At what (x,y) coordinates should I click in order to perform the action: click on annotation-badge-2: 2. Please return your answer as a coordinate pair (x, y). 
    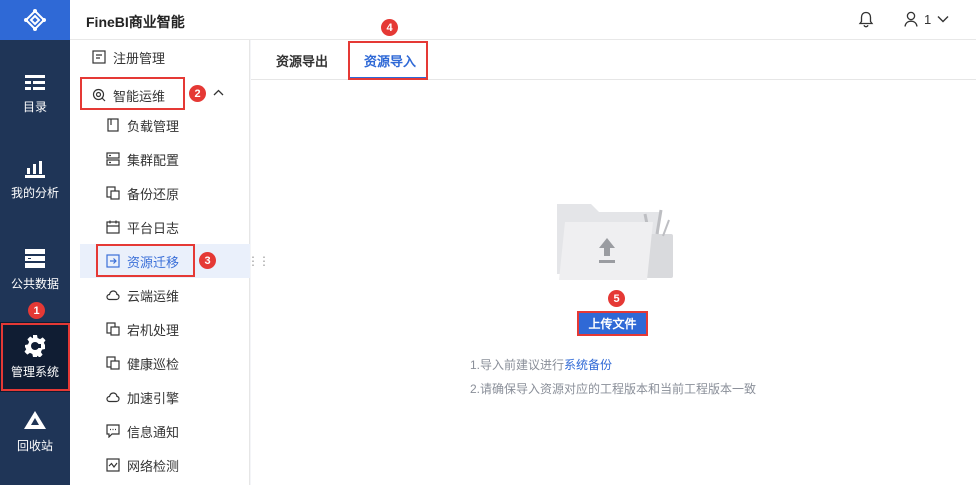
    Looking at the image, I should click on (197, 93).